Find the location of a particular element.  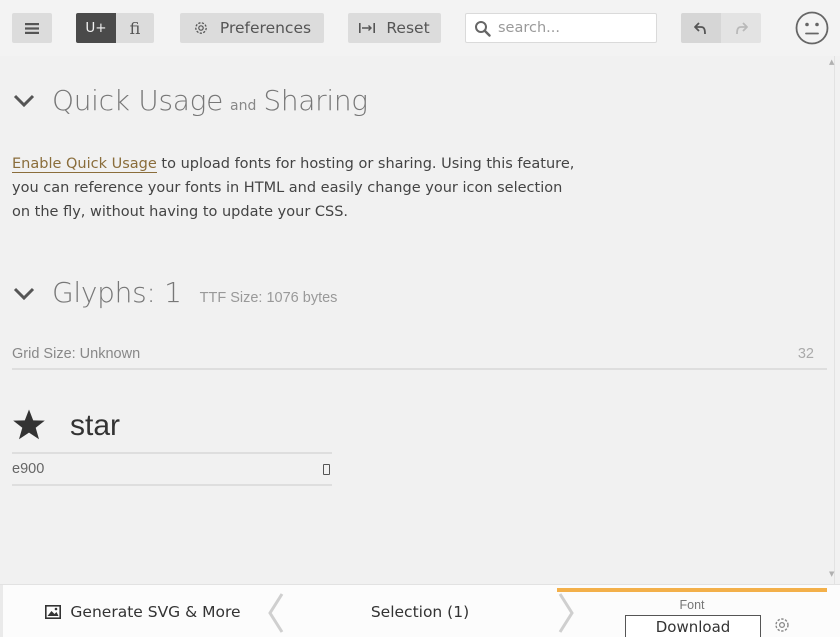

grid-size-label: Grid Size: Unknown is located at coordinates (76, 354).